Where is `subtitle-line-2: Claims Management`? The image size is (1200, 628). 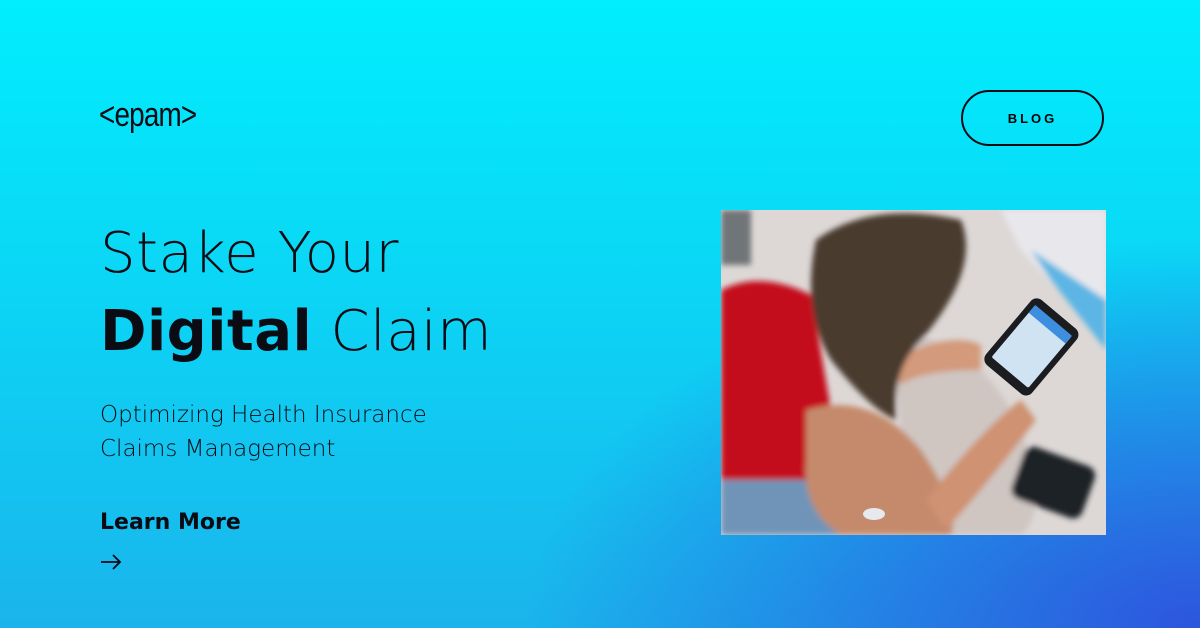 subtitle-line-2: Claims Management is located at coordinates (218, 449).